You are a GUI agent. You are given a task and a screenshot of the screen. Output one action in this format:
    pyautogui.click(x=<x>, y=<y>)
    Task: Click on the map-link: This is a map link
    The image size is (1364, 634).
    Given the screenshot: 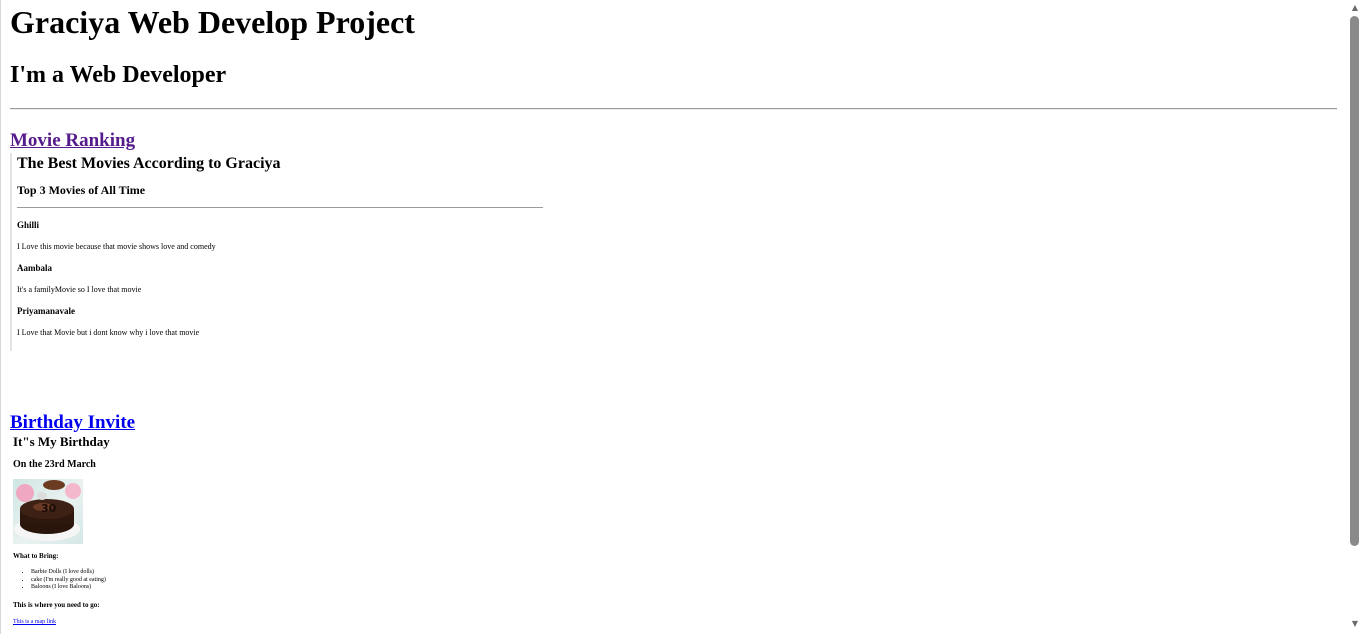 What is the action you would take?
    pyautogui.click(x=34, y=622)
    